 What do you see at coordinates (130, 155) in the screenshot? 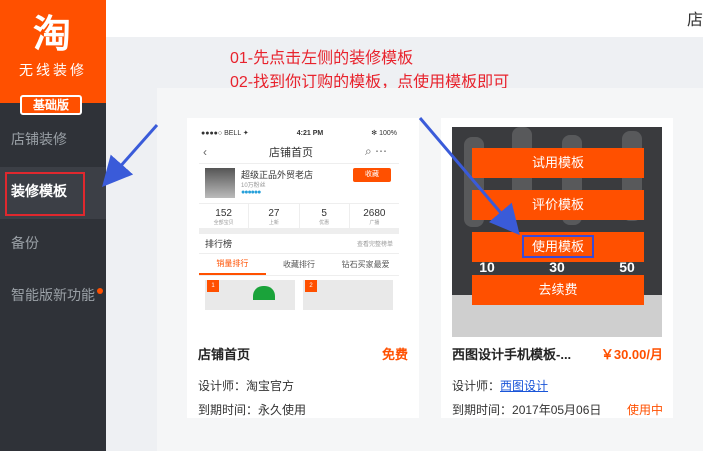
I see `arrow-to-sidebar` at bounding box center [130, 155].